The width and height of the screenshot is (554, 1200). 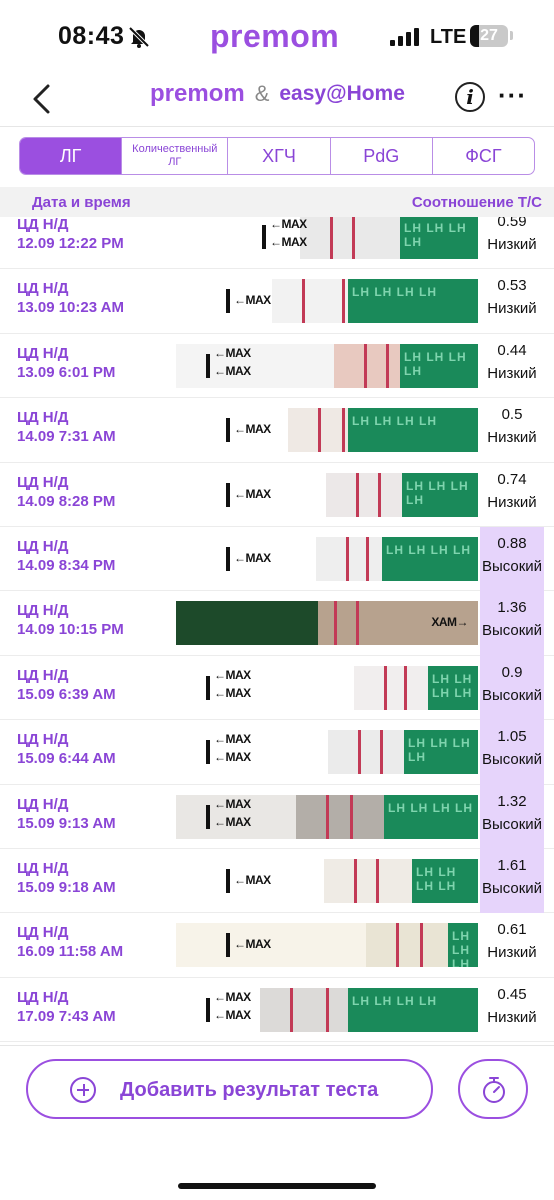 I want to click on ratio-cell: 0.88 Высокий, so click(x=512, y=559).